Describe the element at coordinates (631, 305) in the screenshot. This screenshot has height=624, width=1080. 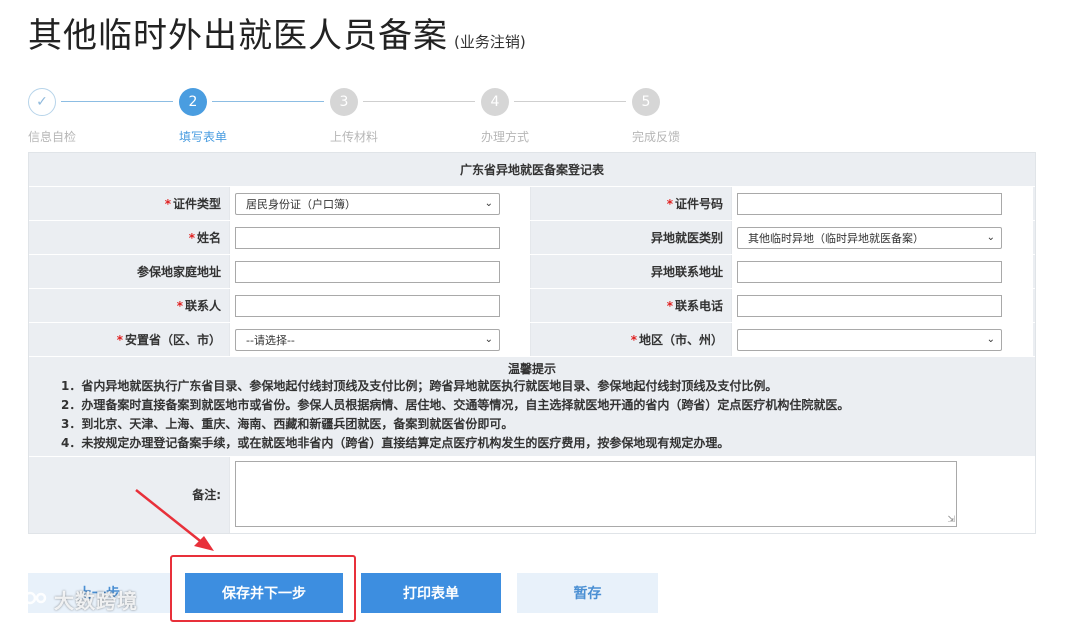
I see `phone-label: * 联系电话` at that location.